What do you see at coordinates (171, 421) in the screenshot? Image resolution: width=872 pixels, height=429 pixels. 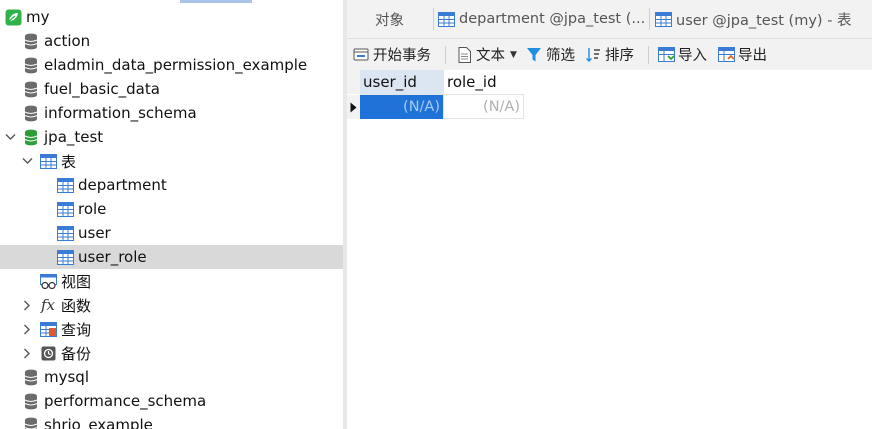 I see `tree-db-shrio-example: shrio_example` at bounding box center [171, 421].